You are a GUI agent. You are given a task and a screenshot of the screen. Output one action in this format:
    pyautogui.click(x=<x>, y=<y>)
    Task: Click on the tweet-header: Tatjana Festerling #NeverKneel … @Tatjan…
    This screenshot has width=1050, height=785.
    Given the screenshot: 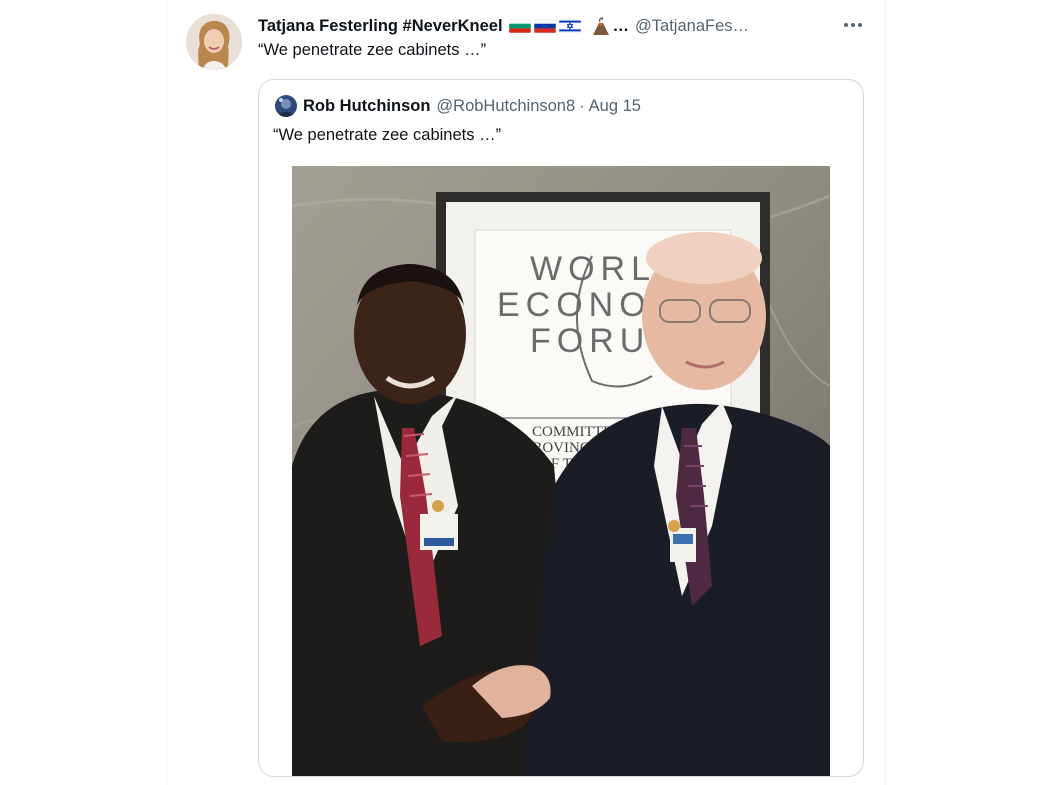 What is the action you would take?
    pyautogui.click(x=503, y=26)
    